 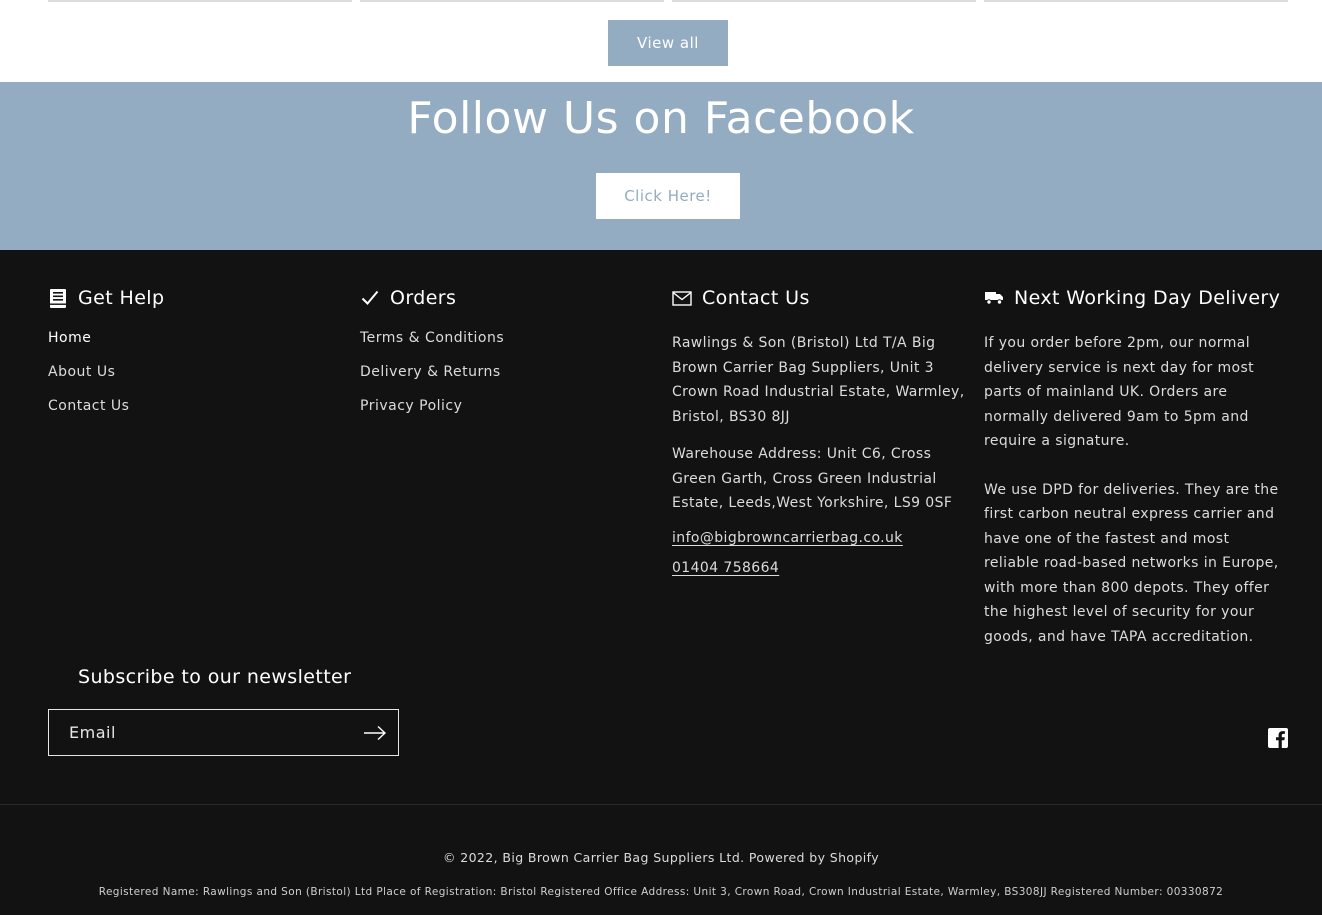 I want to click on footer-link-contact-us: Contact Us, so click(x=198, y=415).